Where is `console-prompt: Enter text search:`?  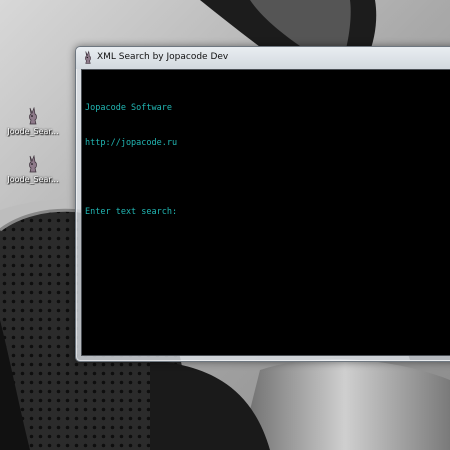
console-prompt: Enter text search: is located at coordinates (131, 213).